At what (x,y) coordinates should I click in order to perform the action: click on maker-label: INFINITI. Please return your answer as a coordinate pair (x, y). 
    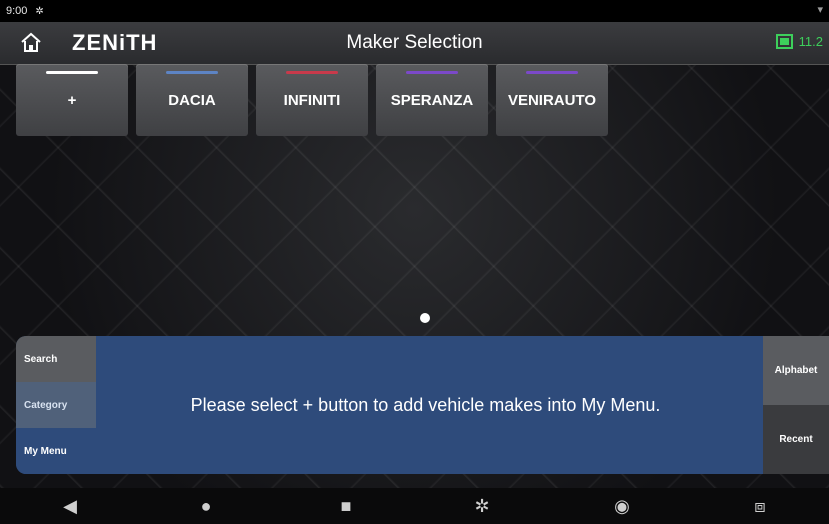
    Looking at the image, I should click on (312, 100).